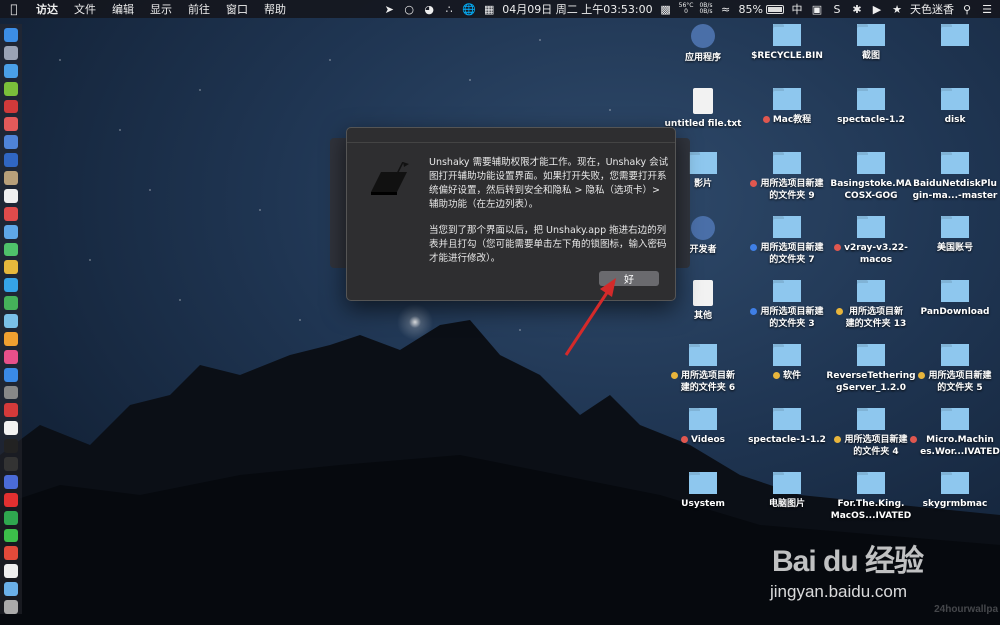 The image size is (1000, 625). I want to click on desktop-item: 应用程序, so click(703, 44).